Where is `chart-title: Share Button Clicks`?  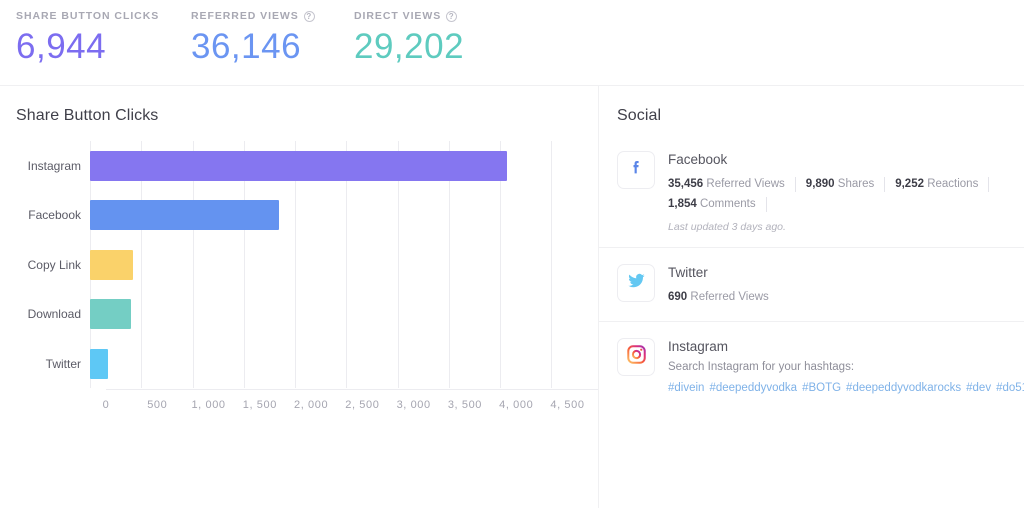 chart-title: Share Button Clicks is located at coordinates (87, 115).